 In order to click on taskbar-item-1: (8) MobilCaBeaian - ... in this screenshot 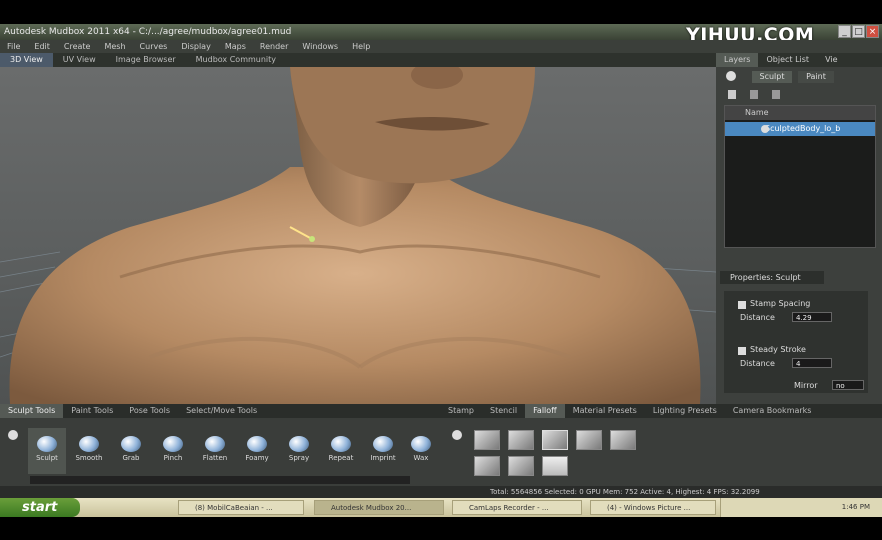, I will do `click(241, 507)`.